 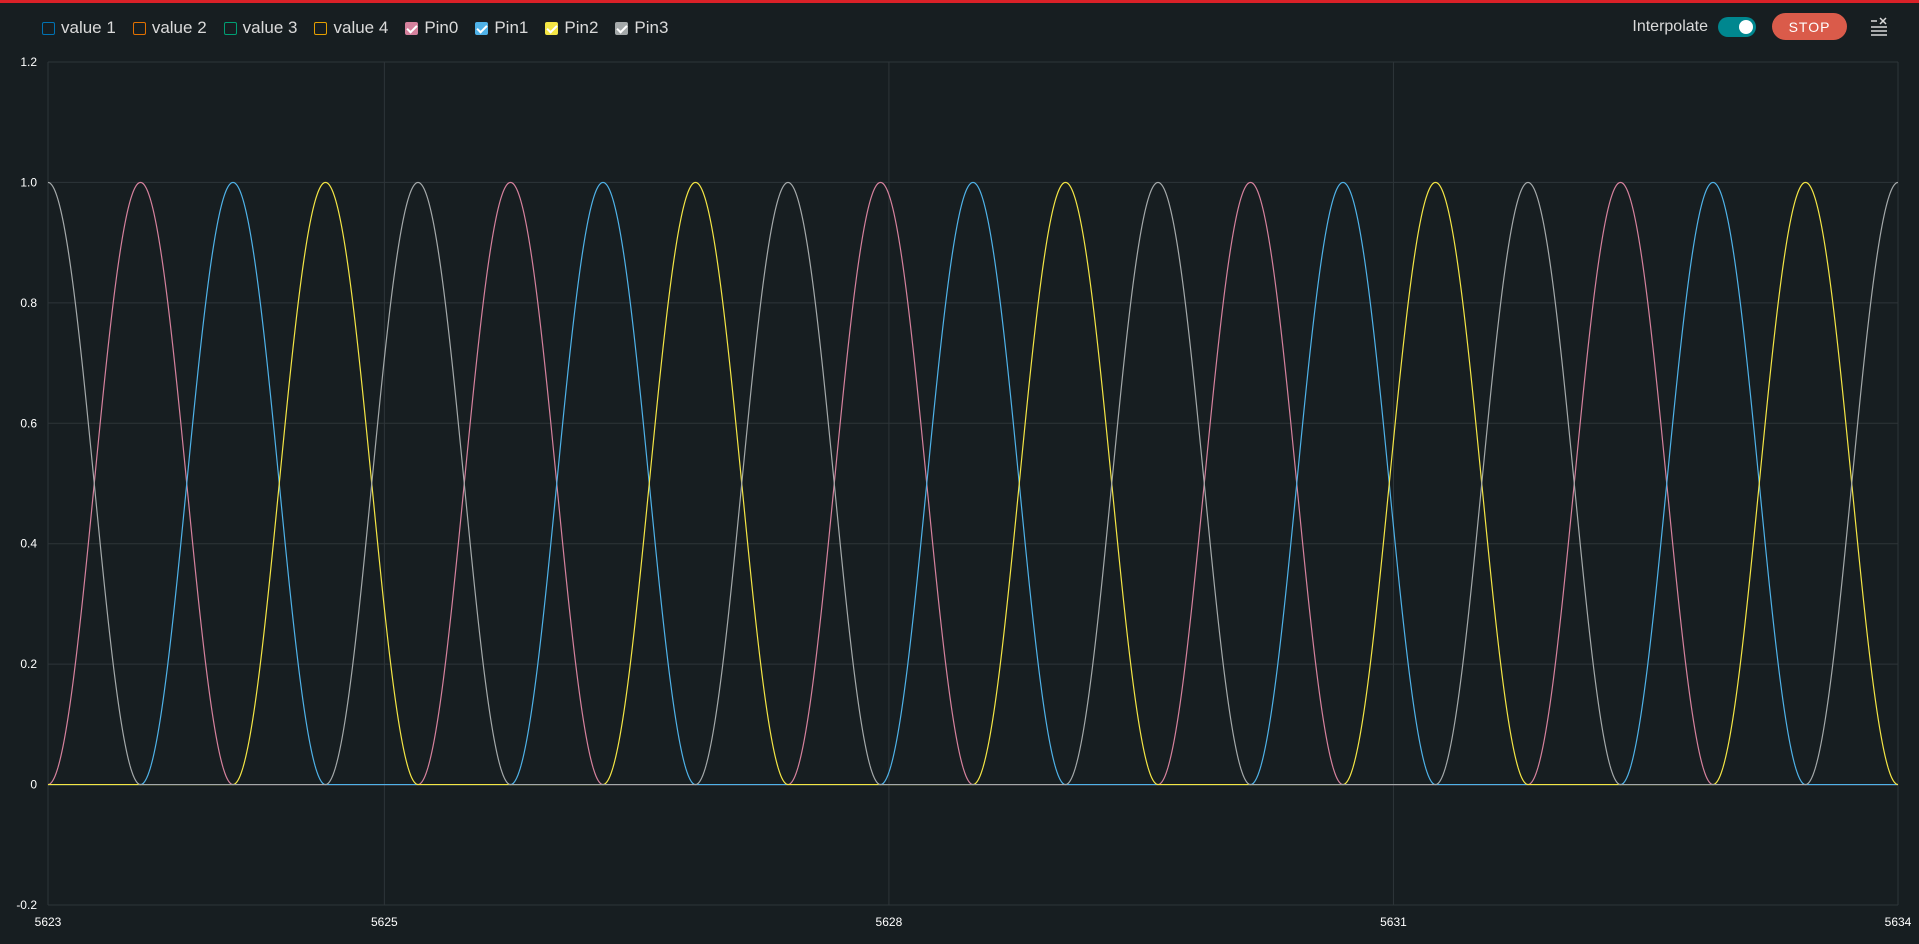 What do you see at coordinates (26, 905) in the screenshot?
I see `y-tick-label: -0.2` at bounding box center [26, 905].